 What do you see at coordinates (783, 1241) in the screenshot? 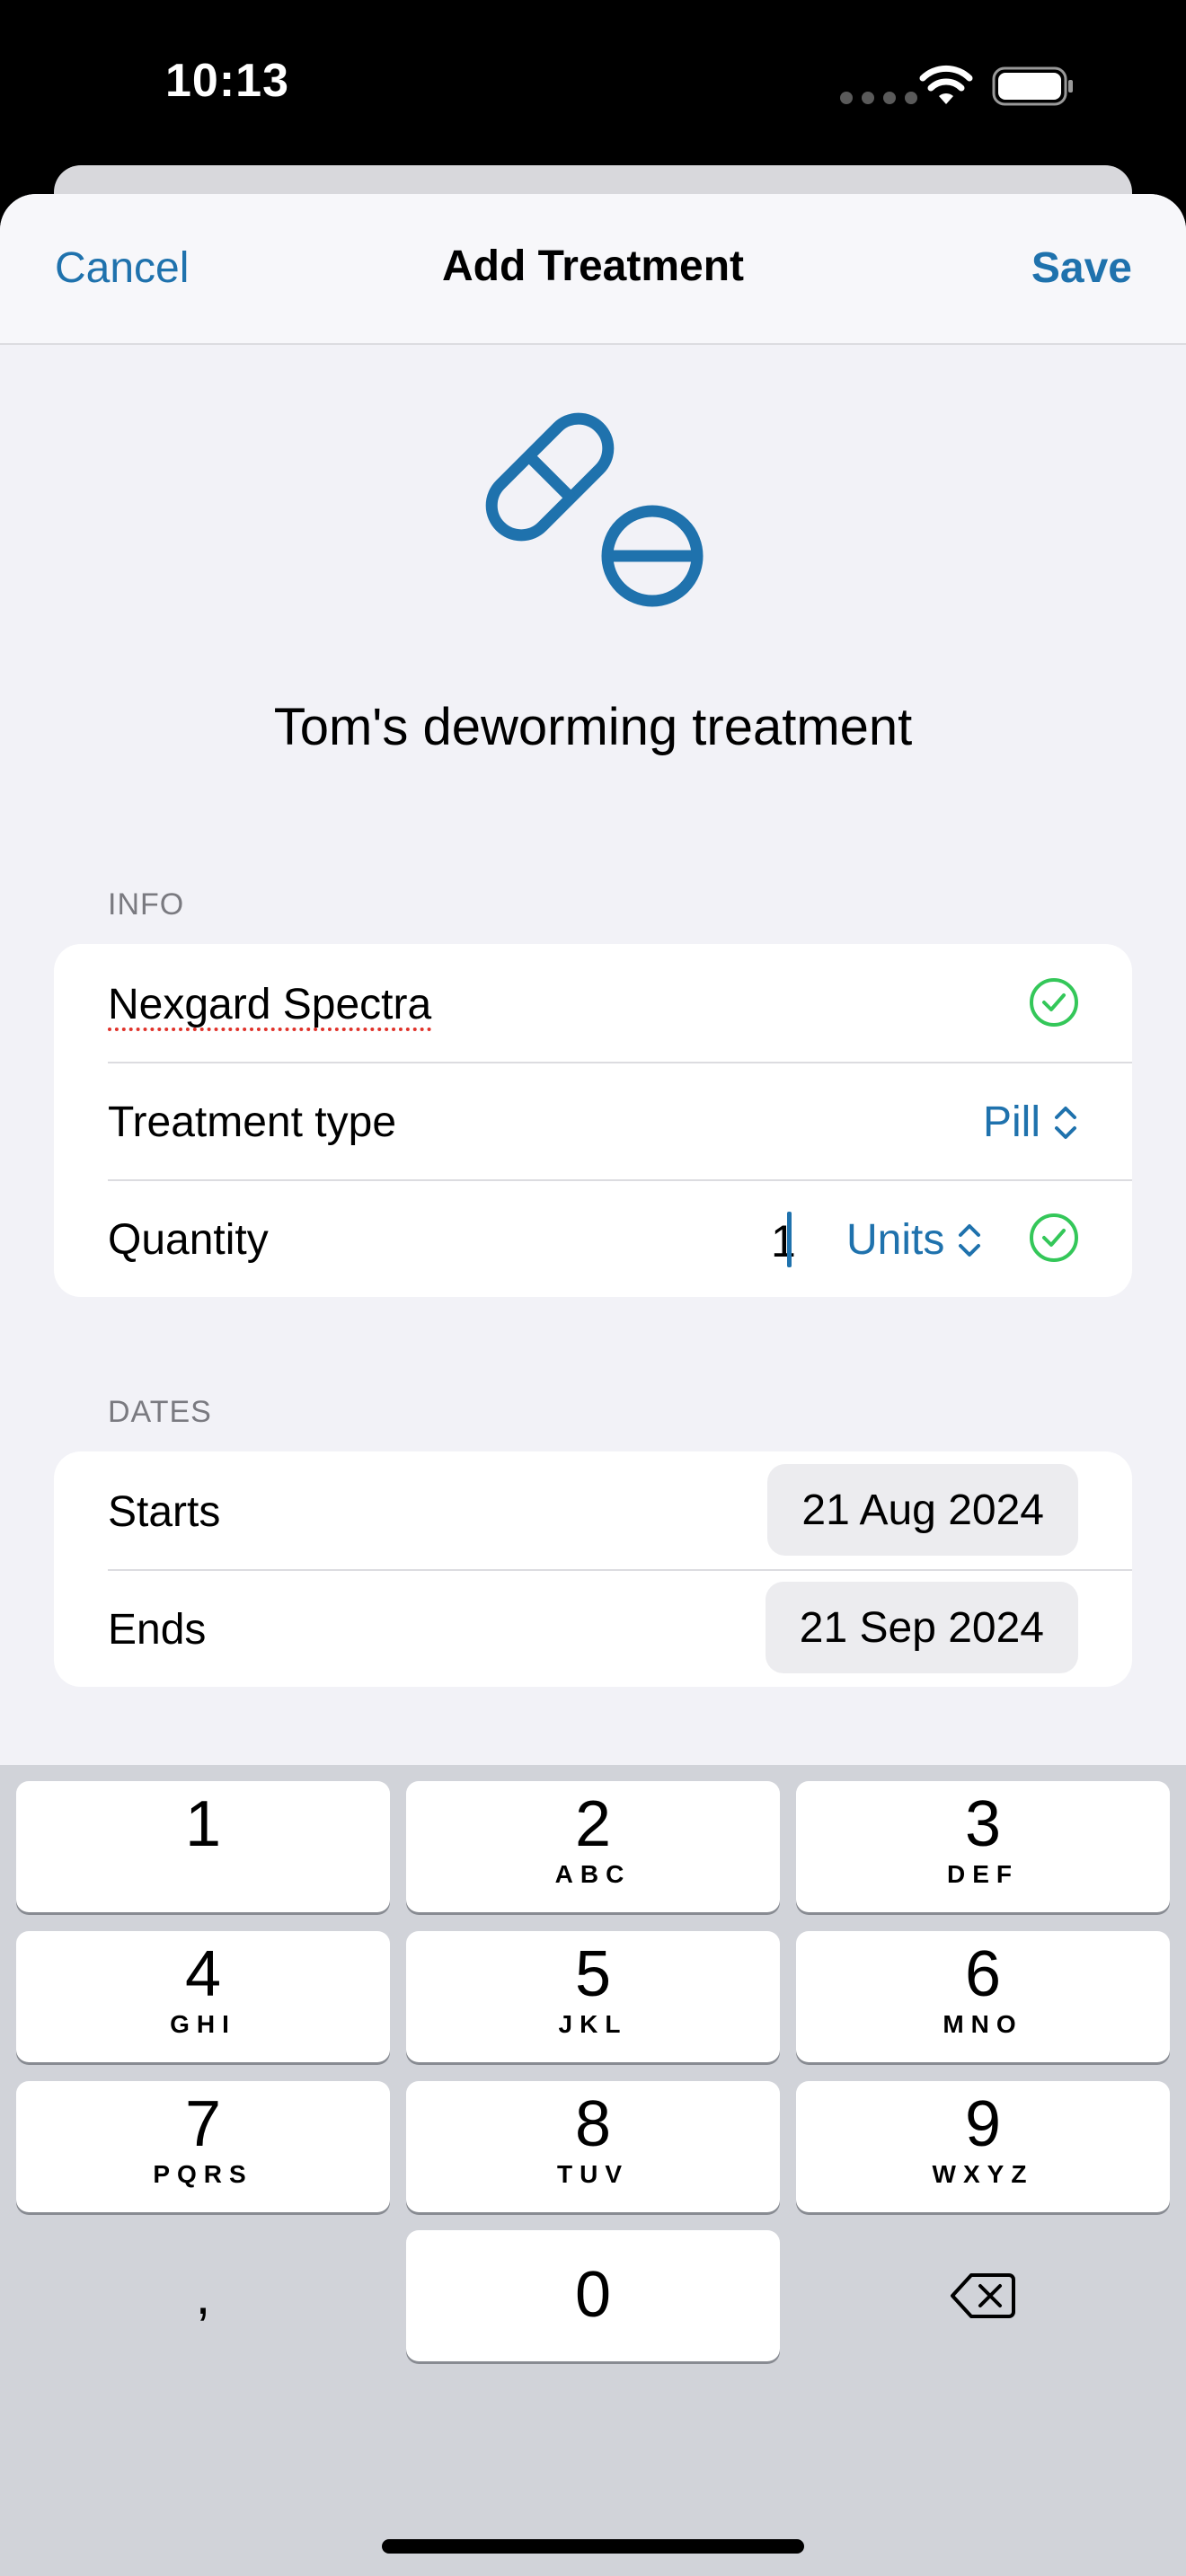
I see `quantity-field: 1` at bounding box center [783, 1241].